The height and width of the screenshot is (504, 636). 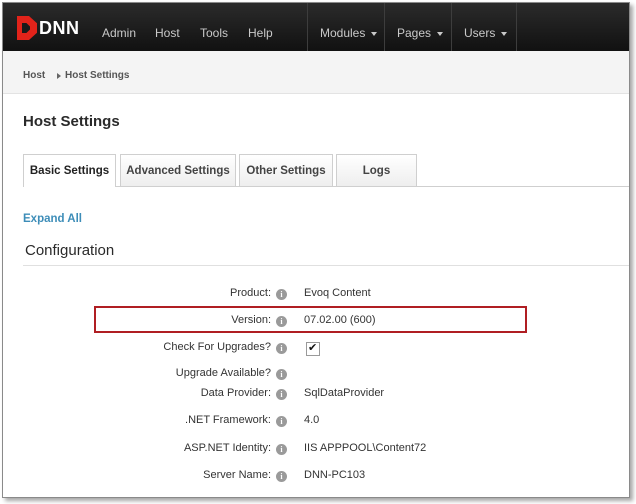 I want to click on server-name-label: Server Name:, so click(x=237, y=475).